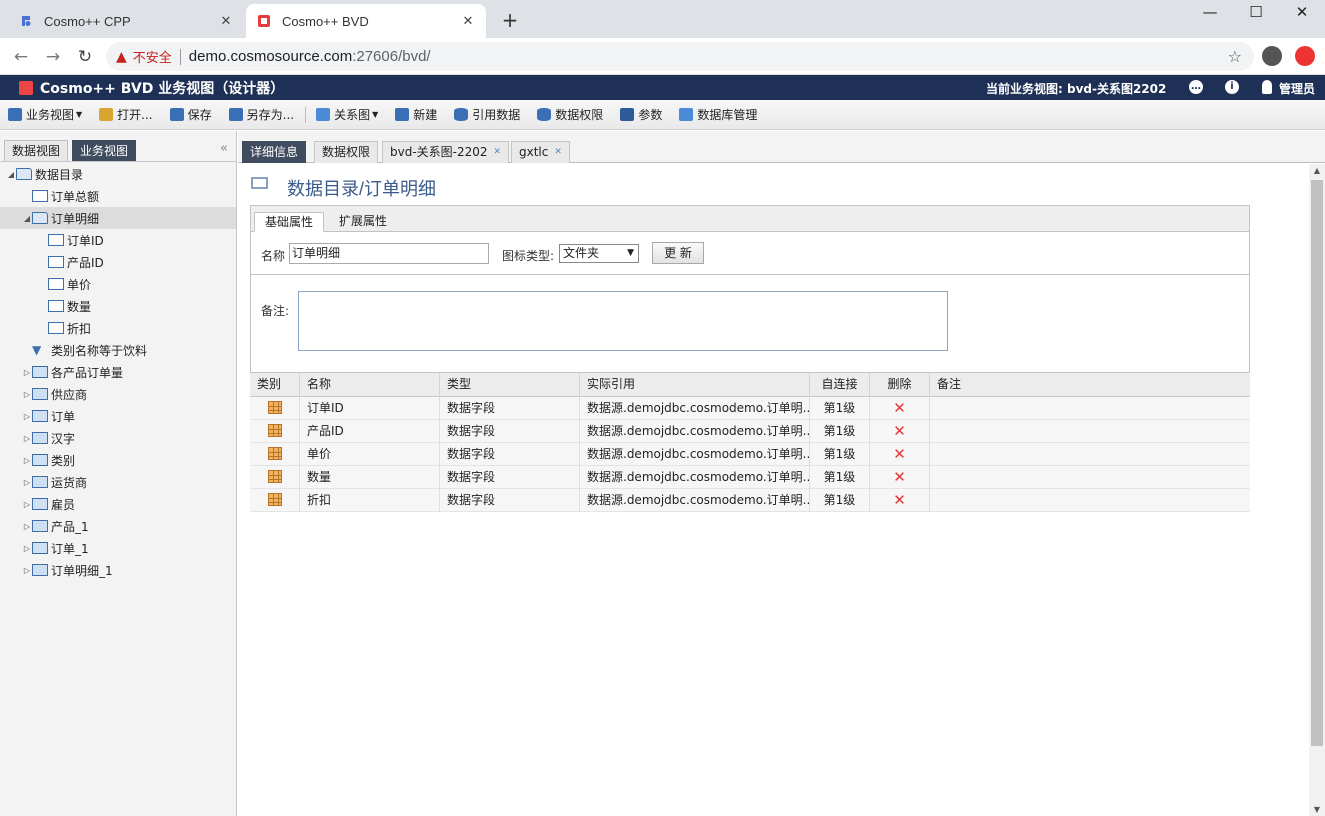 Image resolution: width=1325 pixels, height=816 pixels. I want to click on back-icon: ←, so click(21, 57).